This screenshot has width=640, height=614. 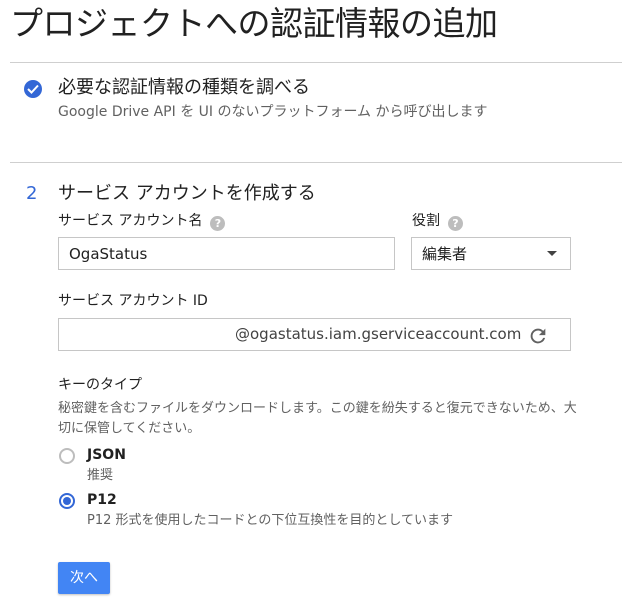 What do you see at coordinates (102, 500) in the screenshot?
I see `p12-radio-label: P12` at bounding box center [102, 500].